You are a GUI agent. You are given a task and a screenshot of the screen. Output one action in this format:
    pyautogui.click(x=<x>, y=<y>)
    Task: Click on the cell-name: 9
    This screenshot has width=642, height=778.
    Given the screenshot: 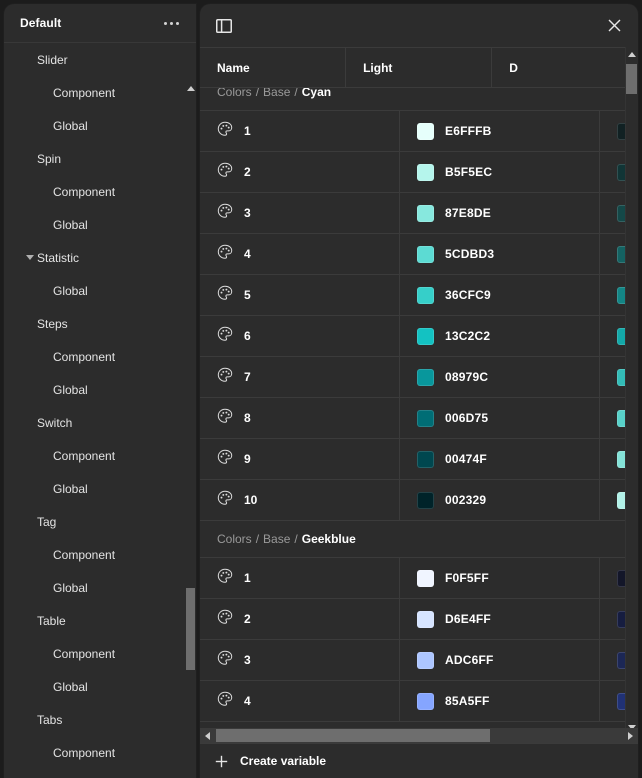 What is the action you would take?
    pyautogui.click(x=300, y=459)
    